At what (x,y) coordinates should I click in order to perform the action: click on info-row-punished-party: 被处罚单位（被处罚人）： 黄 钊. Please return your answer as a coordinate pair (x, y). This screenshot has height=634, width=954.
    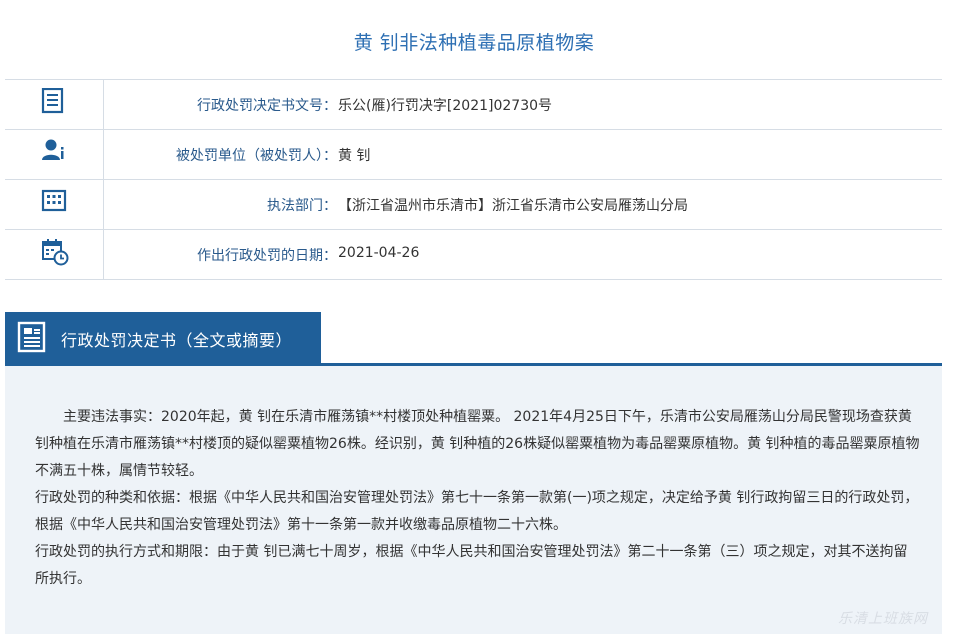
    Looking at the image, I should click on (473, 155).